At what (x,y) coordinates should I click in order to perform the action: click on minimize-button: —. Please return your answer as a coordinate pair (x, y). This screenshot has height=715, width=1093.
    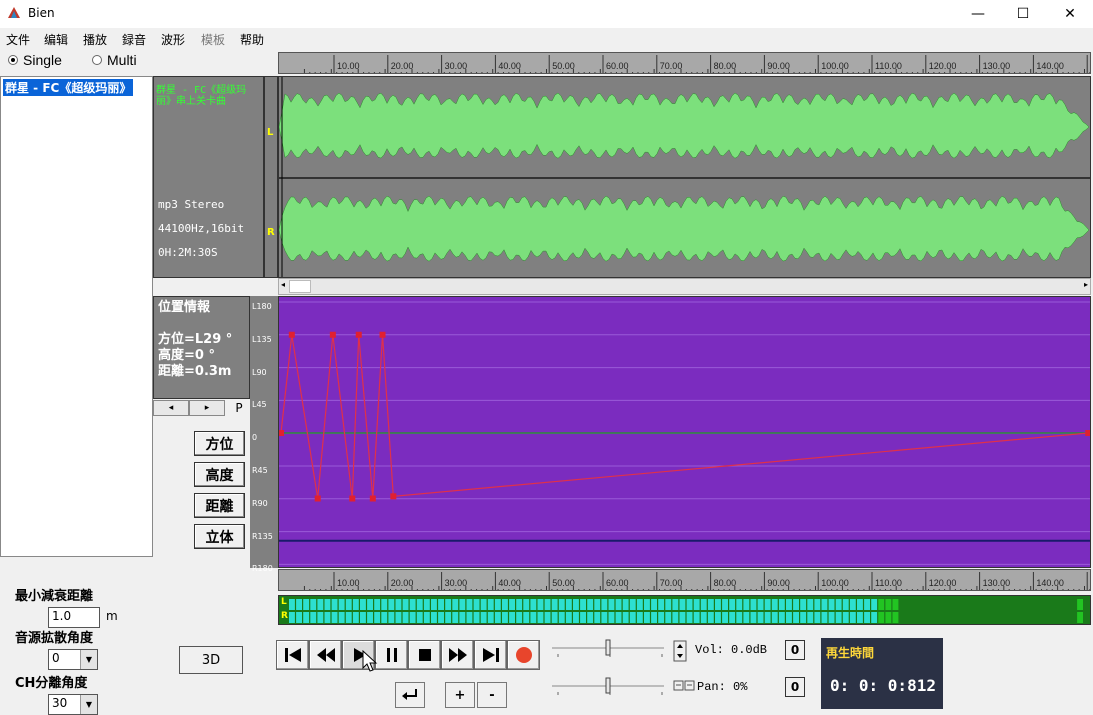
    Looking at the image, I should click on (978, 14).